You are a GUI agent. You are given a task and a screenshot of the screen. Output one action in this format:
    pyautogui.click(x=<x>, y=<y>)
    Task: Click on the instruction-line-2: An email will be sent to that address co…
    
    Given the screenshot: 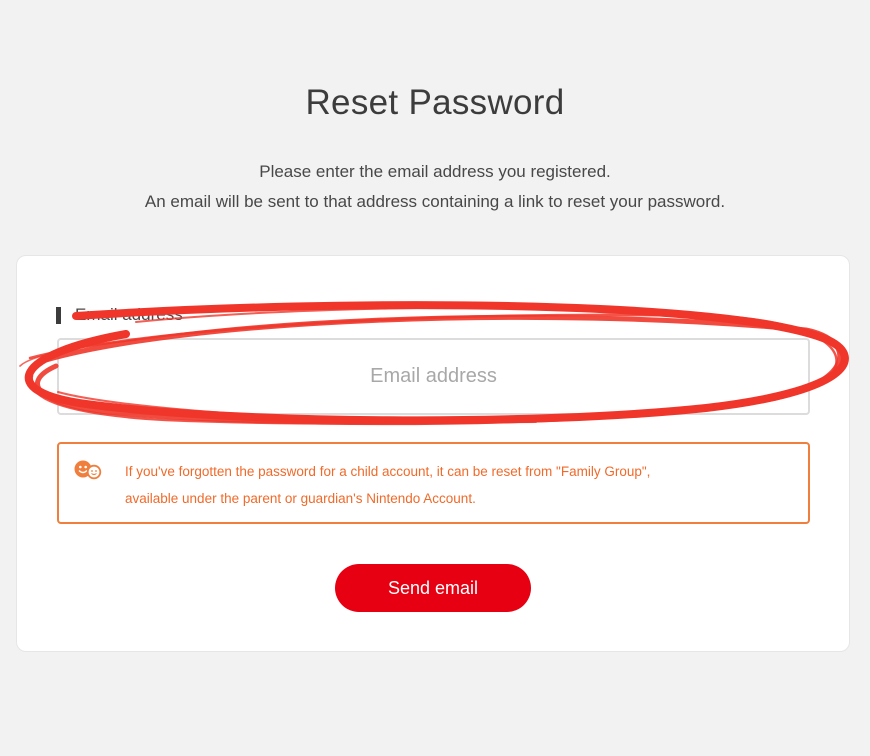 What is the action you would take?
    pyautogui.click(x=435, y=201)
    